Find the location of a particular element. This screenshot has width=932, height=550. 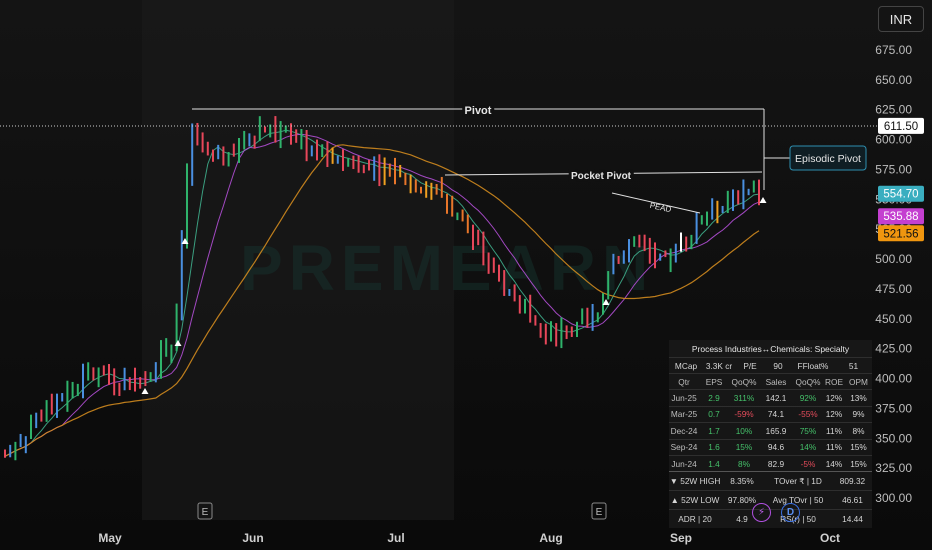

sector-label: Process Industries↔Chemicals: Specialty is located at coordinates (770, 349).